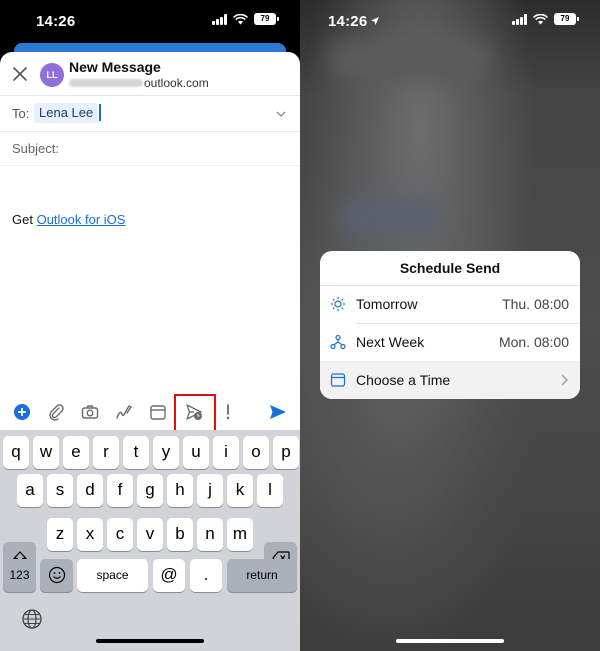  What do you see at coordinates (46, 452) in the screenshot?
I see `key-w: w` at bounding box center [46, 452].